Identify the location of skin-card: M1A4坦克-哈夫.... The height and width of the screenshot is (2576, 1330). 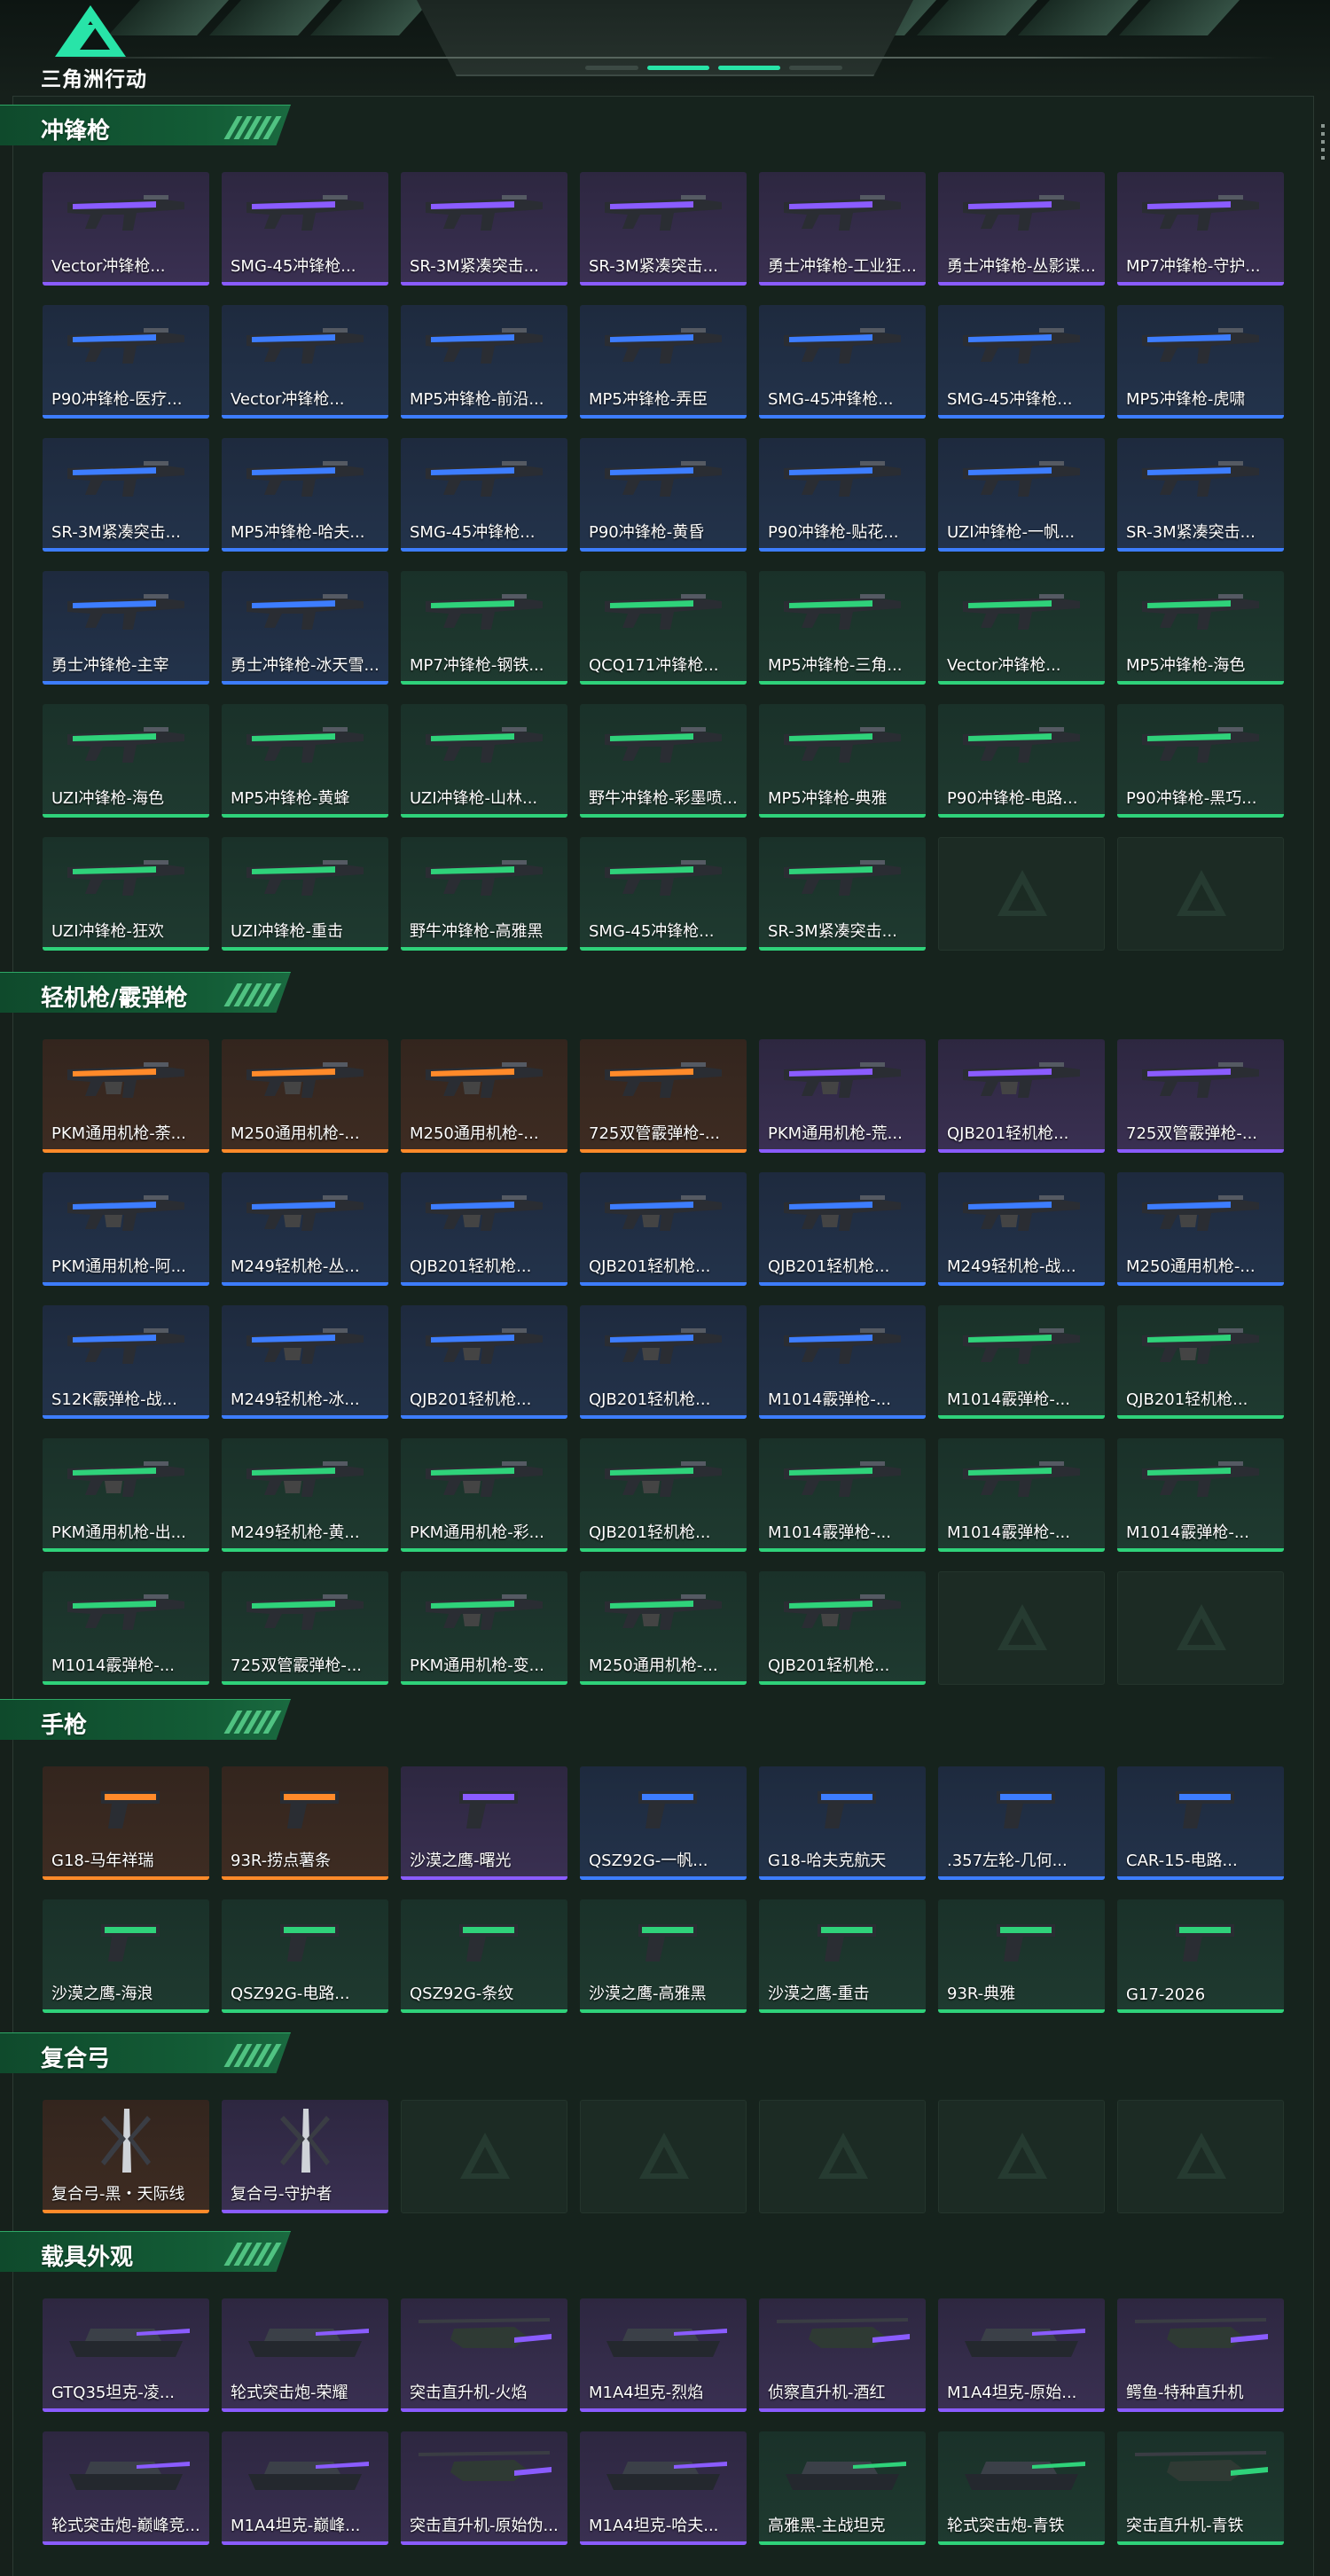
(664, 2488).